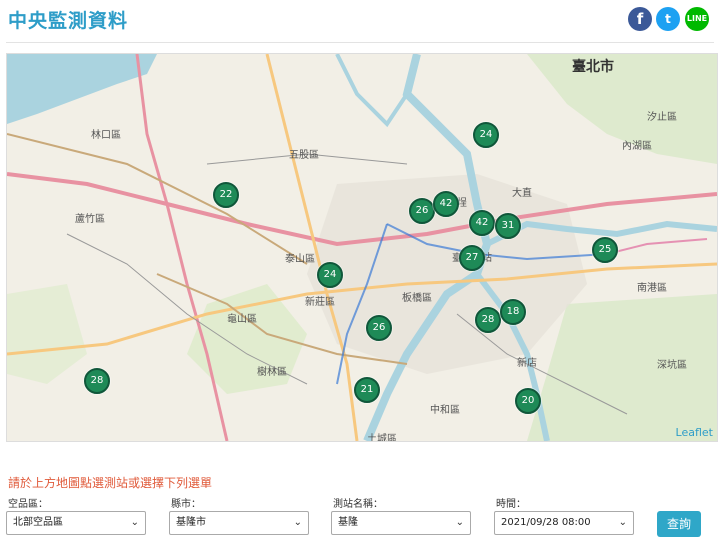  What do you see at coordinates (640, 19) in the screenshot?
I see `facebook-icon: f` at bounding box center [640, 19].